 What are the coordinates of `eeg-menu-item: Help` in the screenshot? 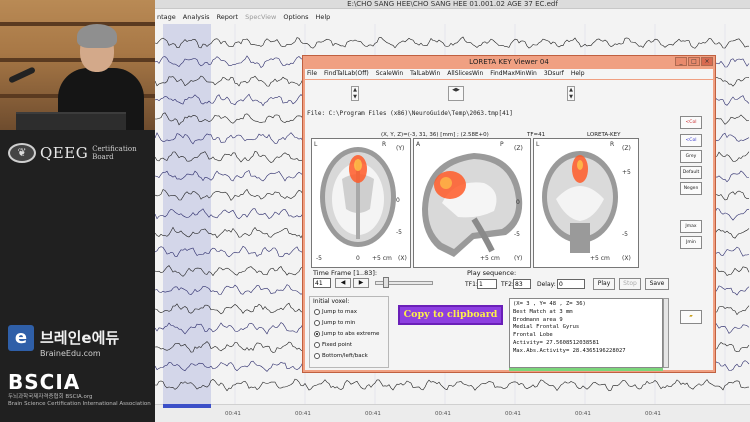 It's located at (322, 17).